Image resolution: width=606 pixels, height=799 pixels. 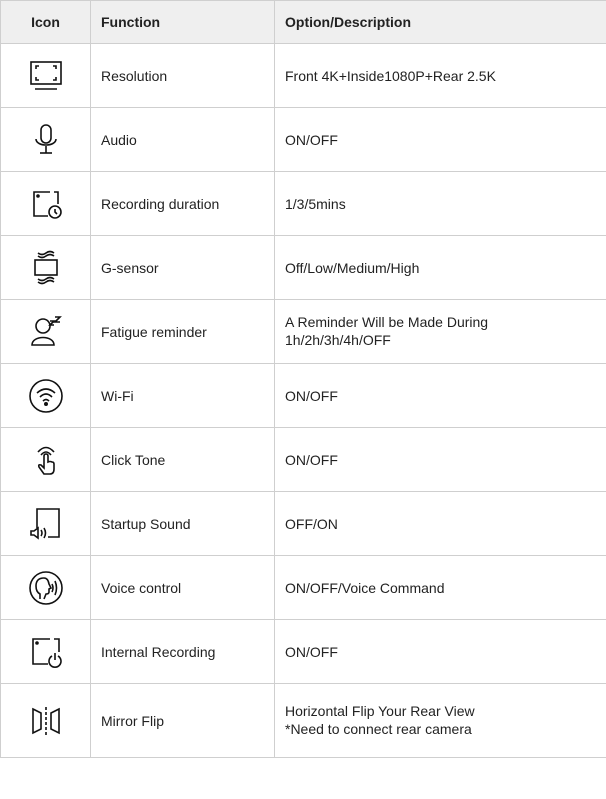 What do you see at coordinates (440, 203) in the screenshot?
I see `description-text: 1/3/5mins` at bounding box center [440, 203].